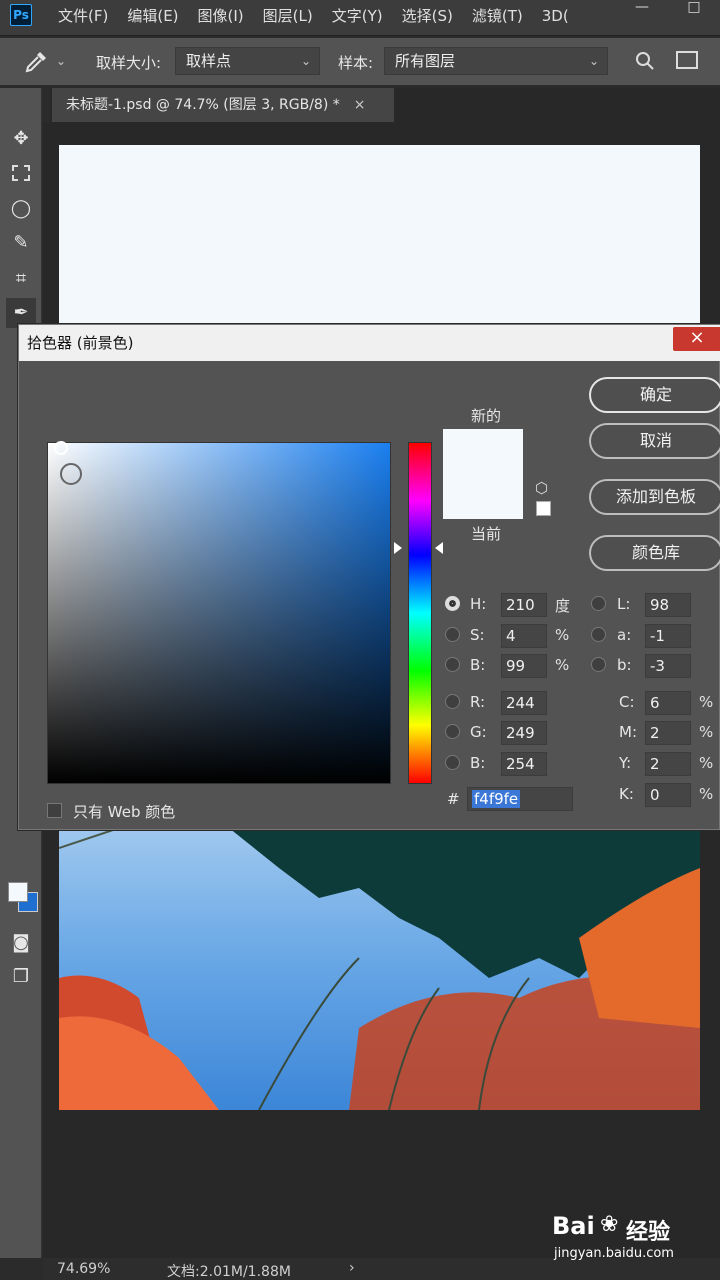 Image resolution: width=720 pixels, height=1280 pixels. I want to click on g-label: G:, so click(478, 732).